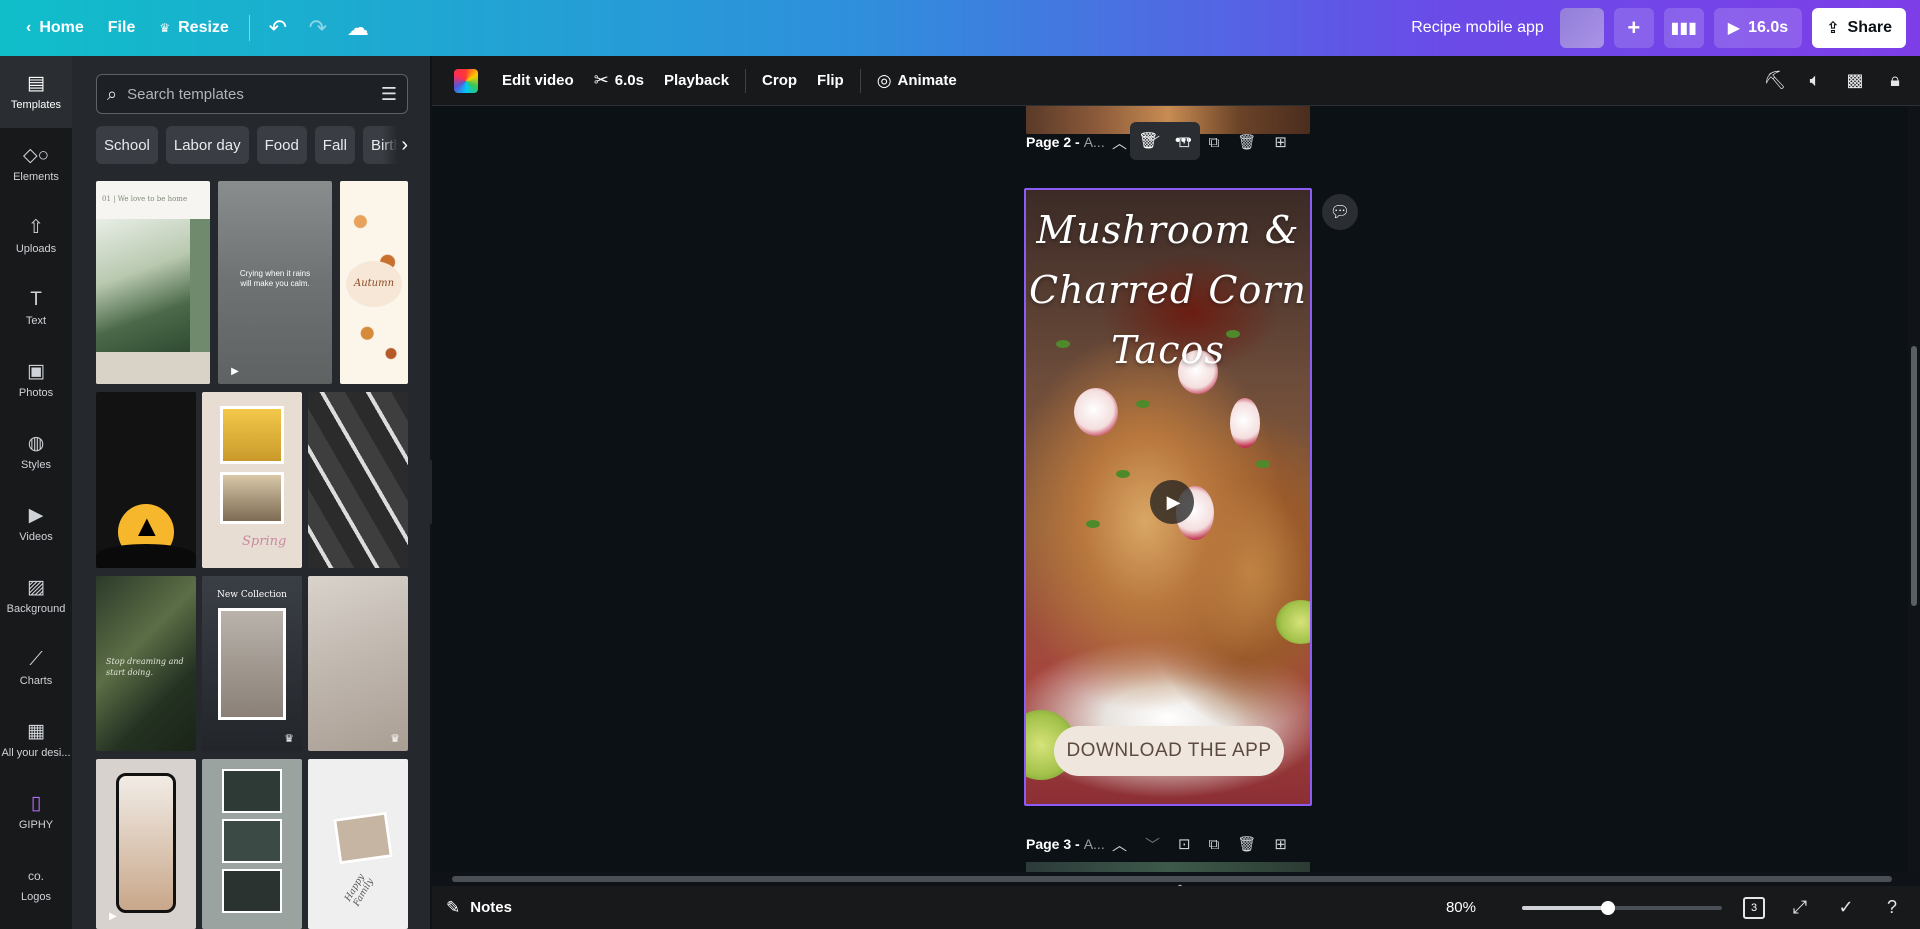 This screenshot has width=1920, height=929. What do you see at coordinates (153, 282) in the screenshot?
I see `template-thumb: 01 | We love to be home` at bounding box center [153, 282].